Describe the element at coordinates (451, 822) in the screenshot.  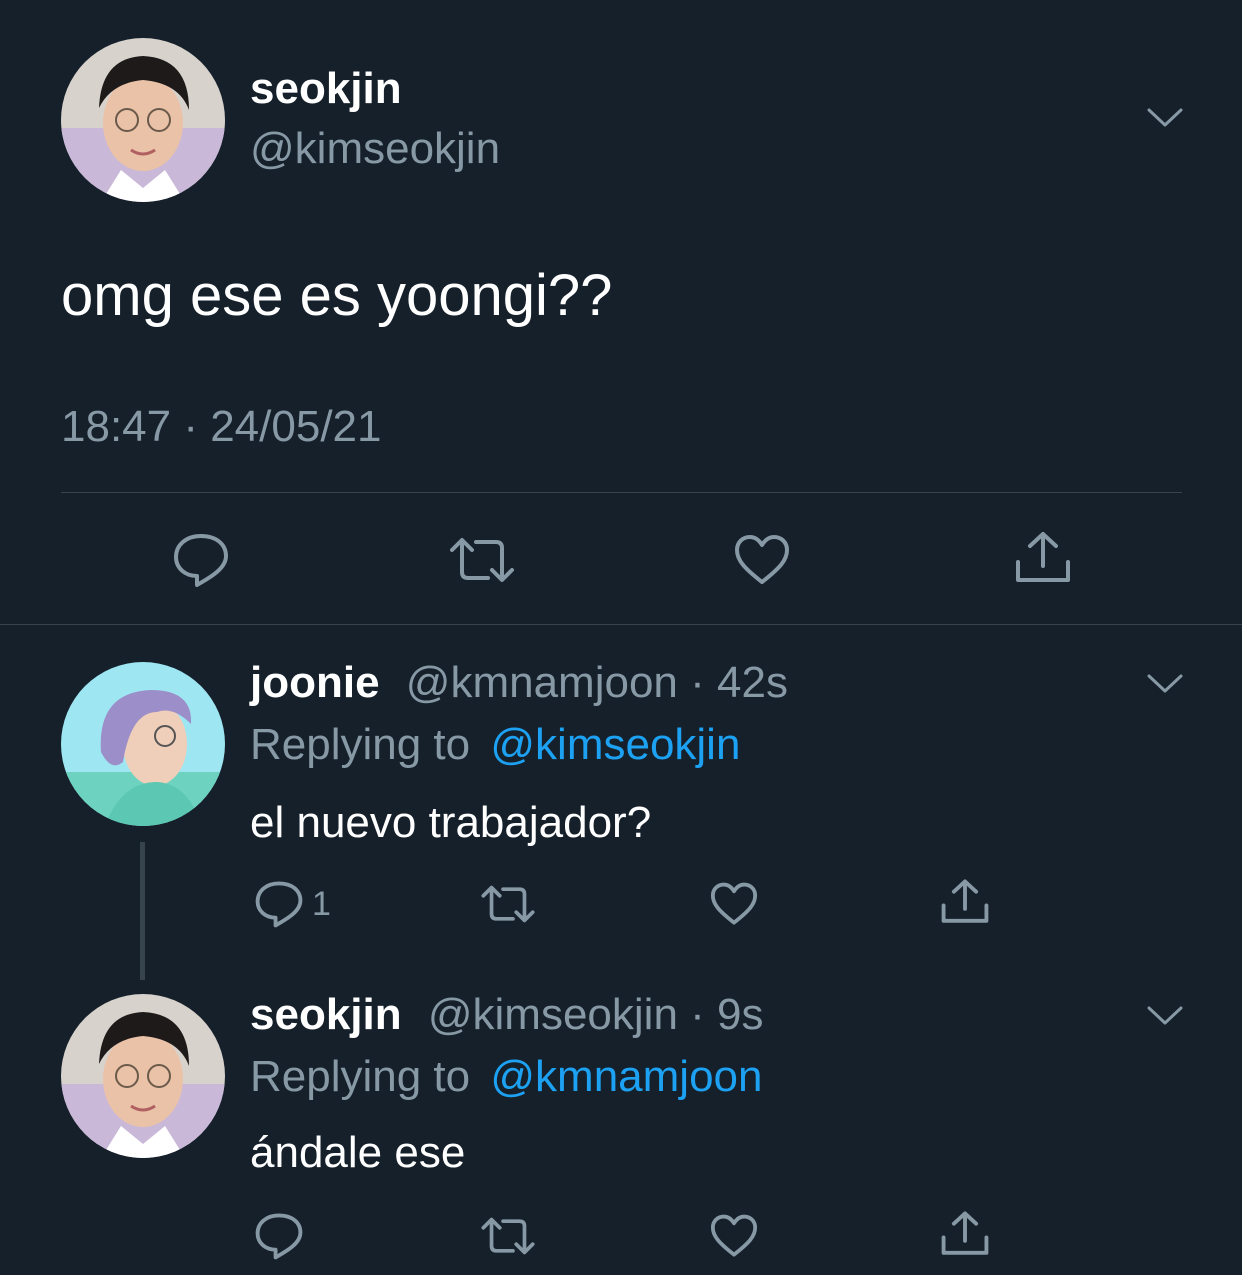
I see `reply-text: el nuevo trabajador?` at that location.